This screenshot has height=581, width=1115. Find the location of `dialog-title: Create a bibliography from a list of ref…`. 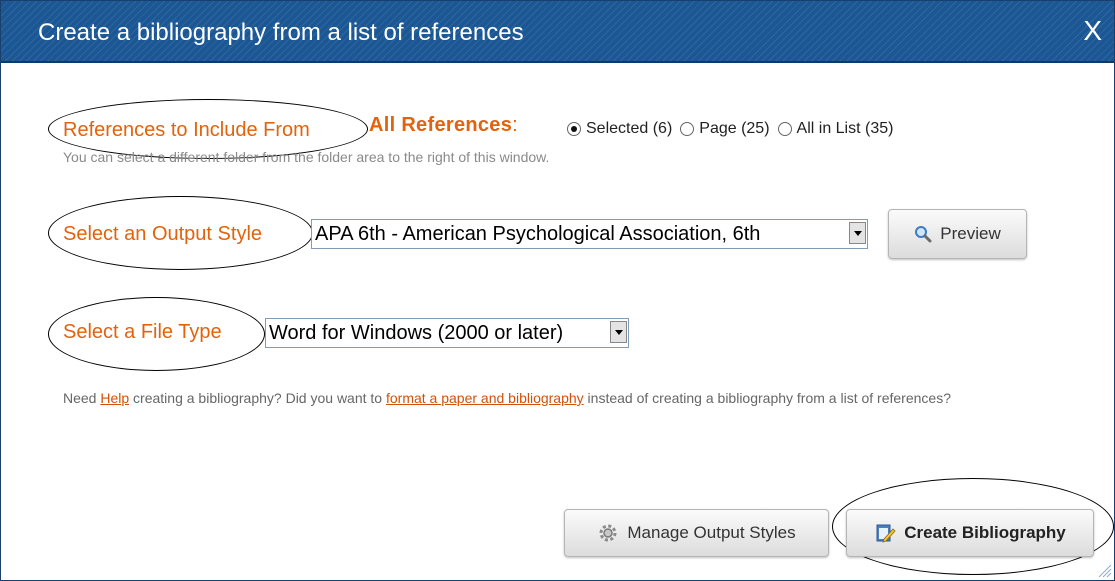

dialog-title: Create a bibliography from a list of ref… is located at coordinates (281, 32).